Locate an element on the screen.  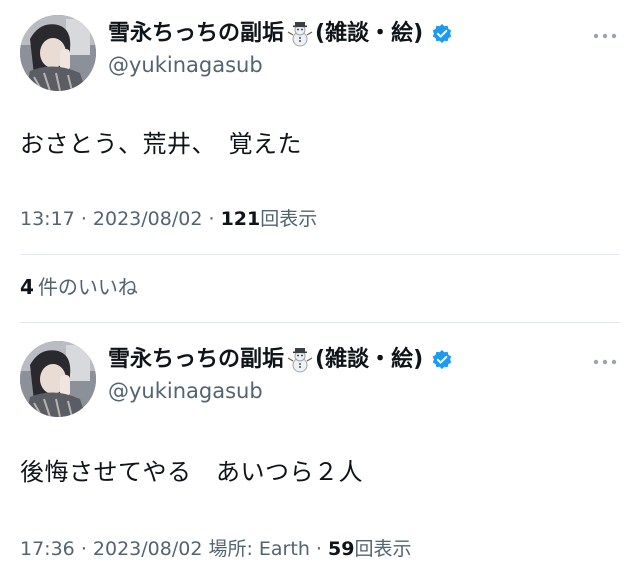
tweet-time: 17:36 is located at coordinates (47, 549).